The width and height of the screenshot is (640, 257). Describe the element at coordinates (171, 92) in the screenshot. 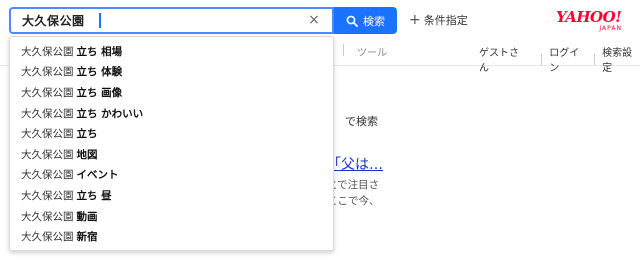

I see `suggestion-item: 大久保公園 立ち 画像` at that location.